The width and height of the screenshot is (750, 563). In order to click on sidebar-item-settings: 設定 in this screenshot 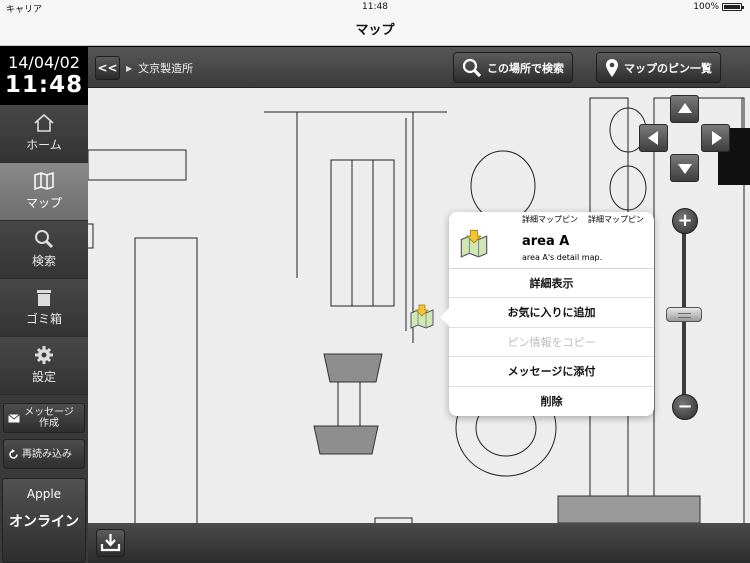, I will do `click(44, 366)`.